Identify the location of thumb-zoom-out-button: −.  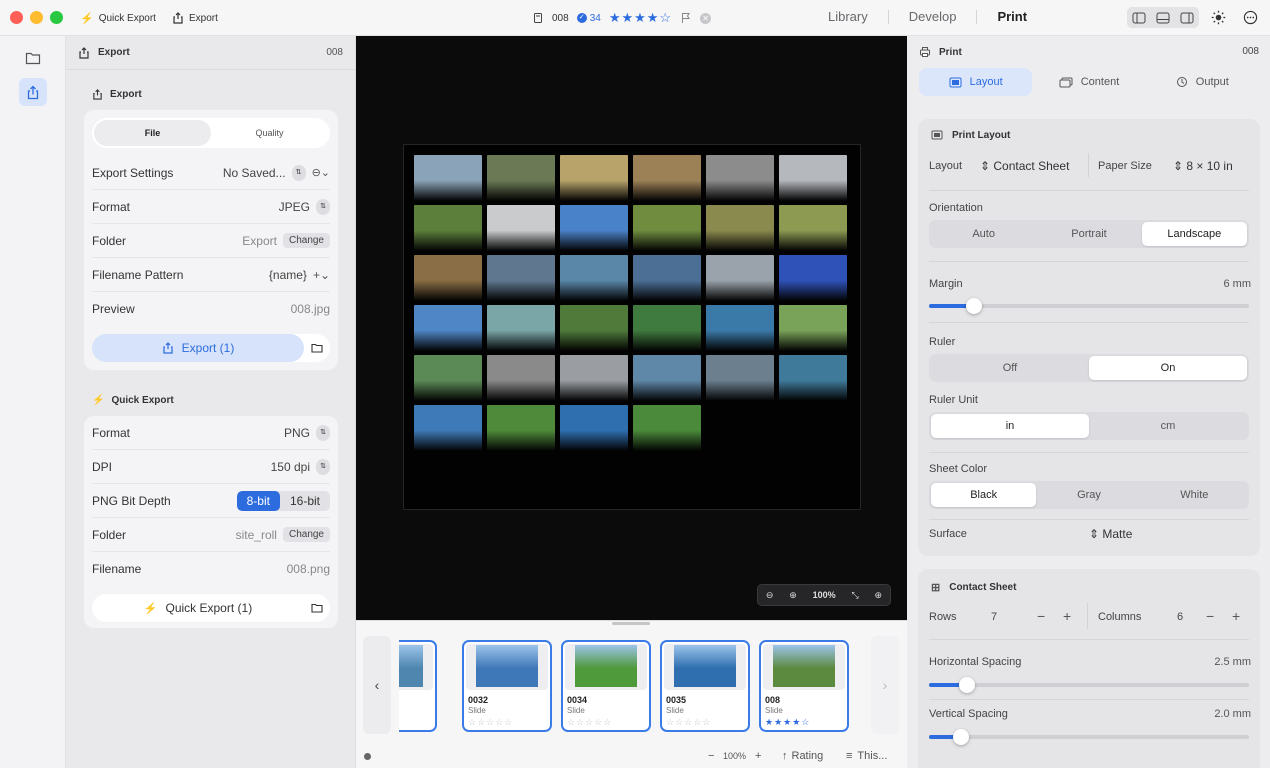
(711, 756).